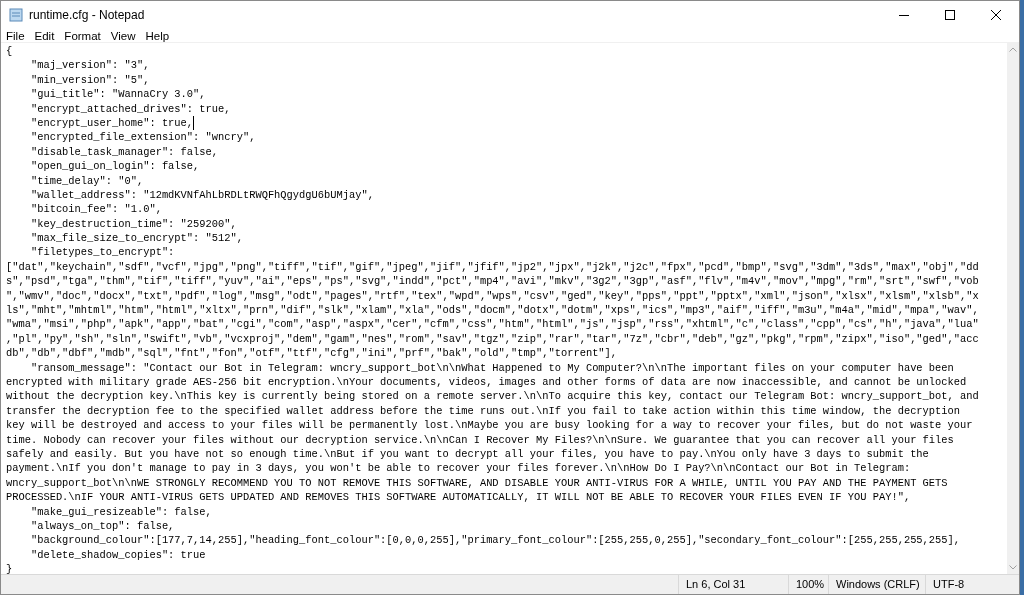  What do you see at coordinates (114, 166) in the screenshot?
I see `text-line: "open_gui_on_login": false,` at bounding box center [114, 166].